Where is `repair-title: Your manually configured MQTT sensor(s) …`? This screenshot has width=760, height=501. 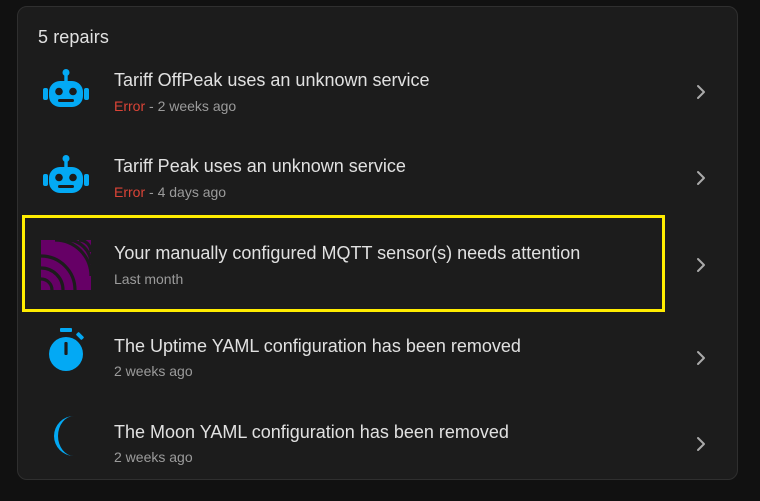 repair-title: Your manually configured MQTT sensor(s) … is located at coordinates (347, 253).